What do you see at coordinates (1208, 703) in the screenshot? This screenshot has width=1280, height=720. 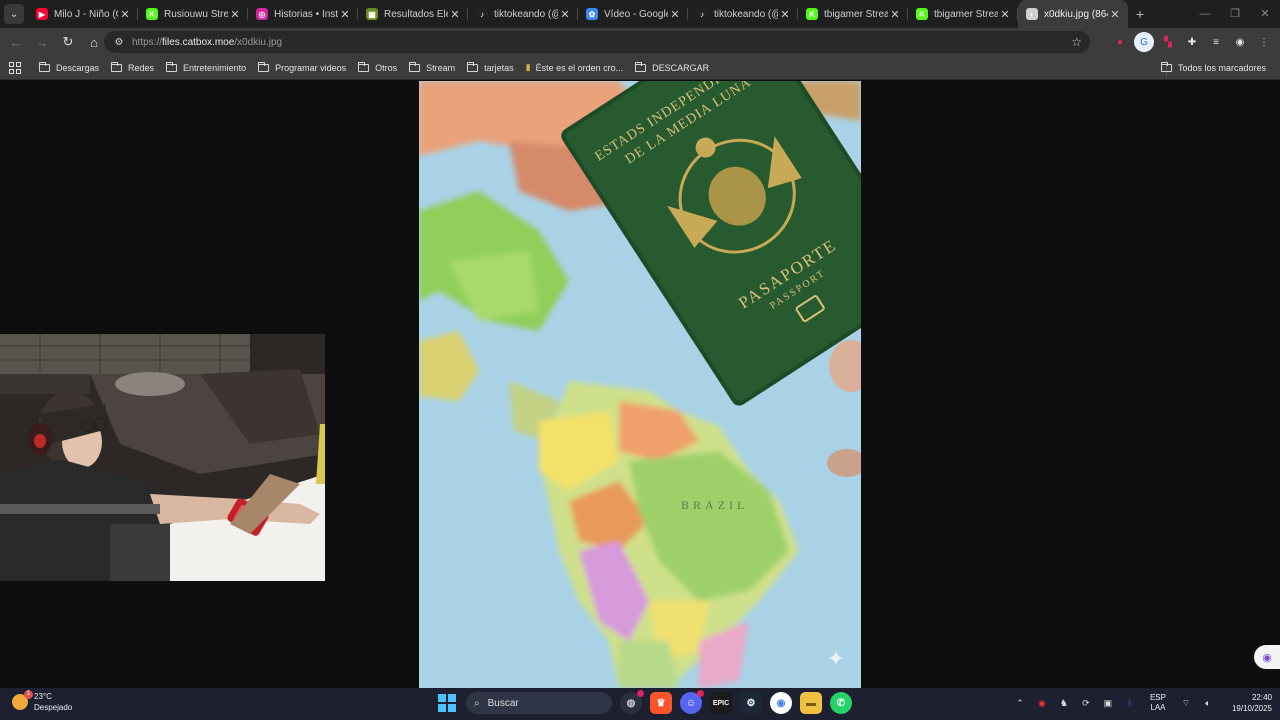 I see `volume-icon: 🔈︎` at bounding box center [1208, 703].